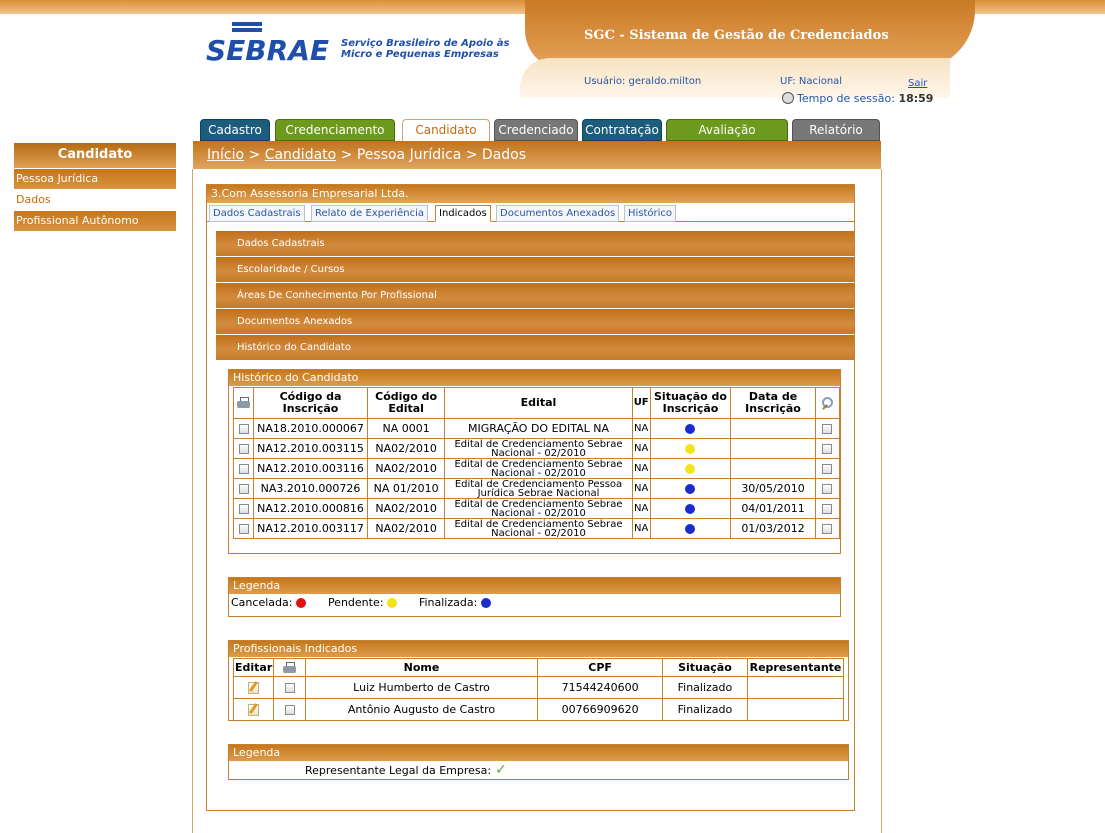 The width and height of the screenshot is (1105, 833). Describe the element at coordinates (534, 378) in the screenshot. I see `history-title: Histórico do Candidato` at that location.